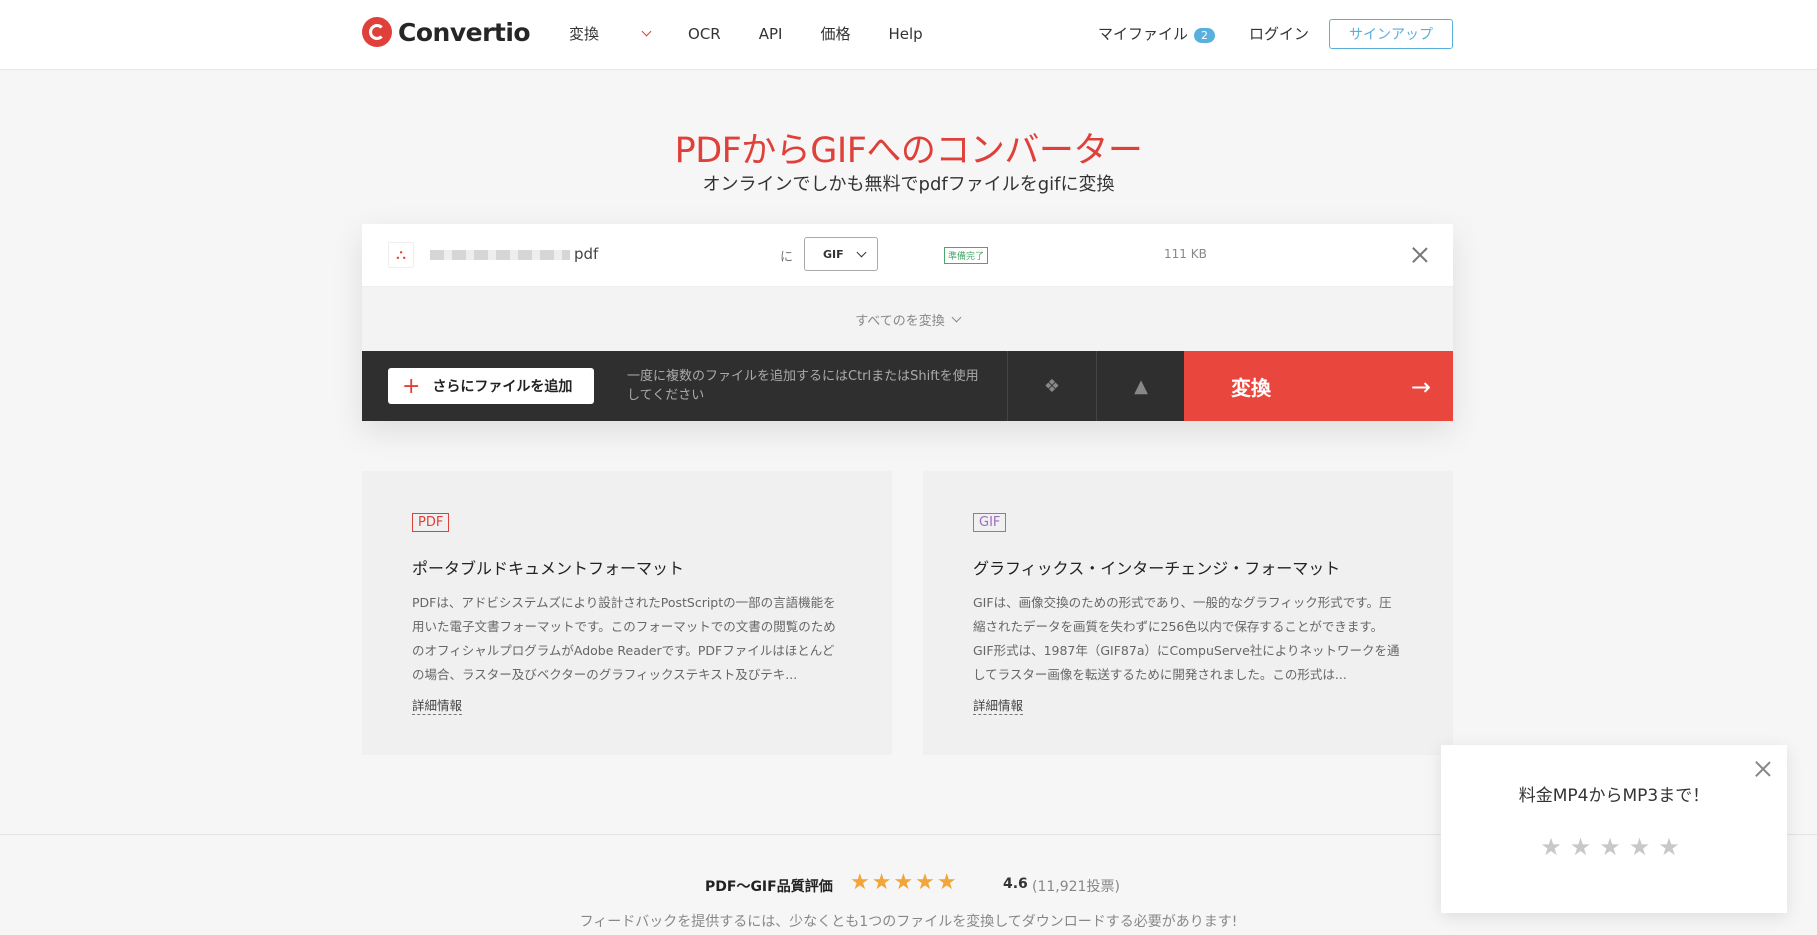 The image size is (1817, 935). I want to click on multi-file-hint: 一度に複数のファイルを追加するにはCtrlまたはShiftを使用してください, so click(803, 386).